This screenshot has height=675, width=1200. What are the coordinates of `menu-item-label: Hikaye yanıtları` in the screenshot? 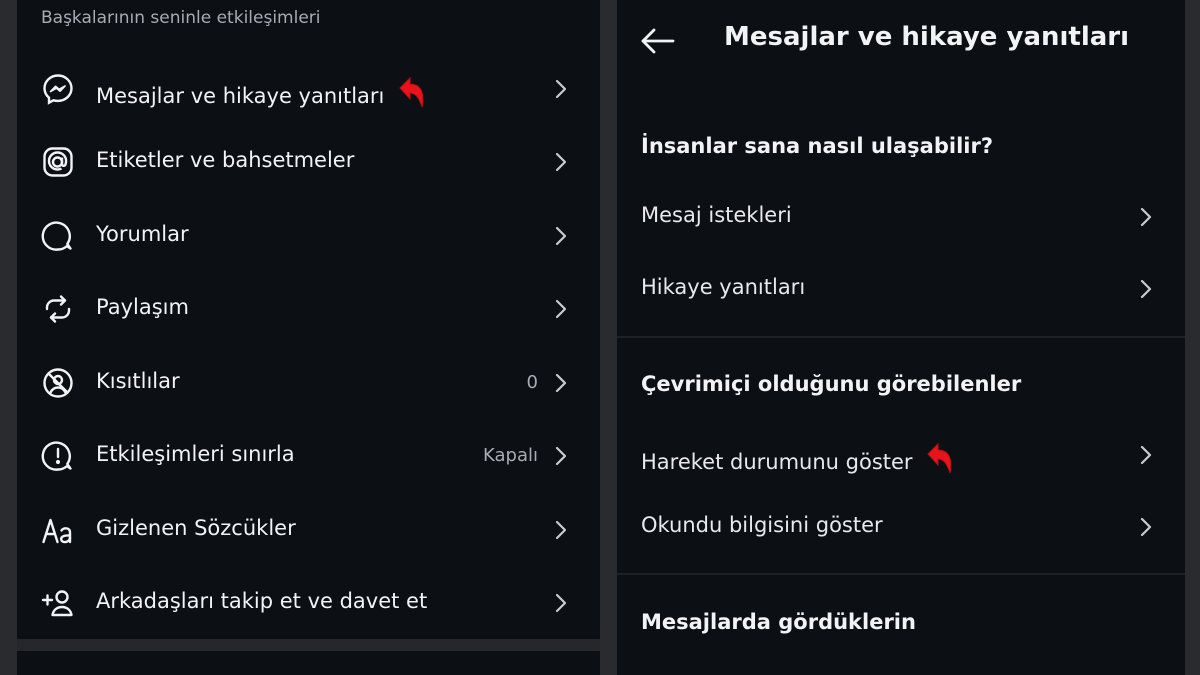 It's located at (723, 287).